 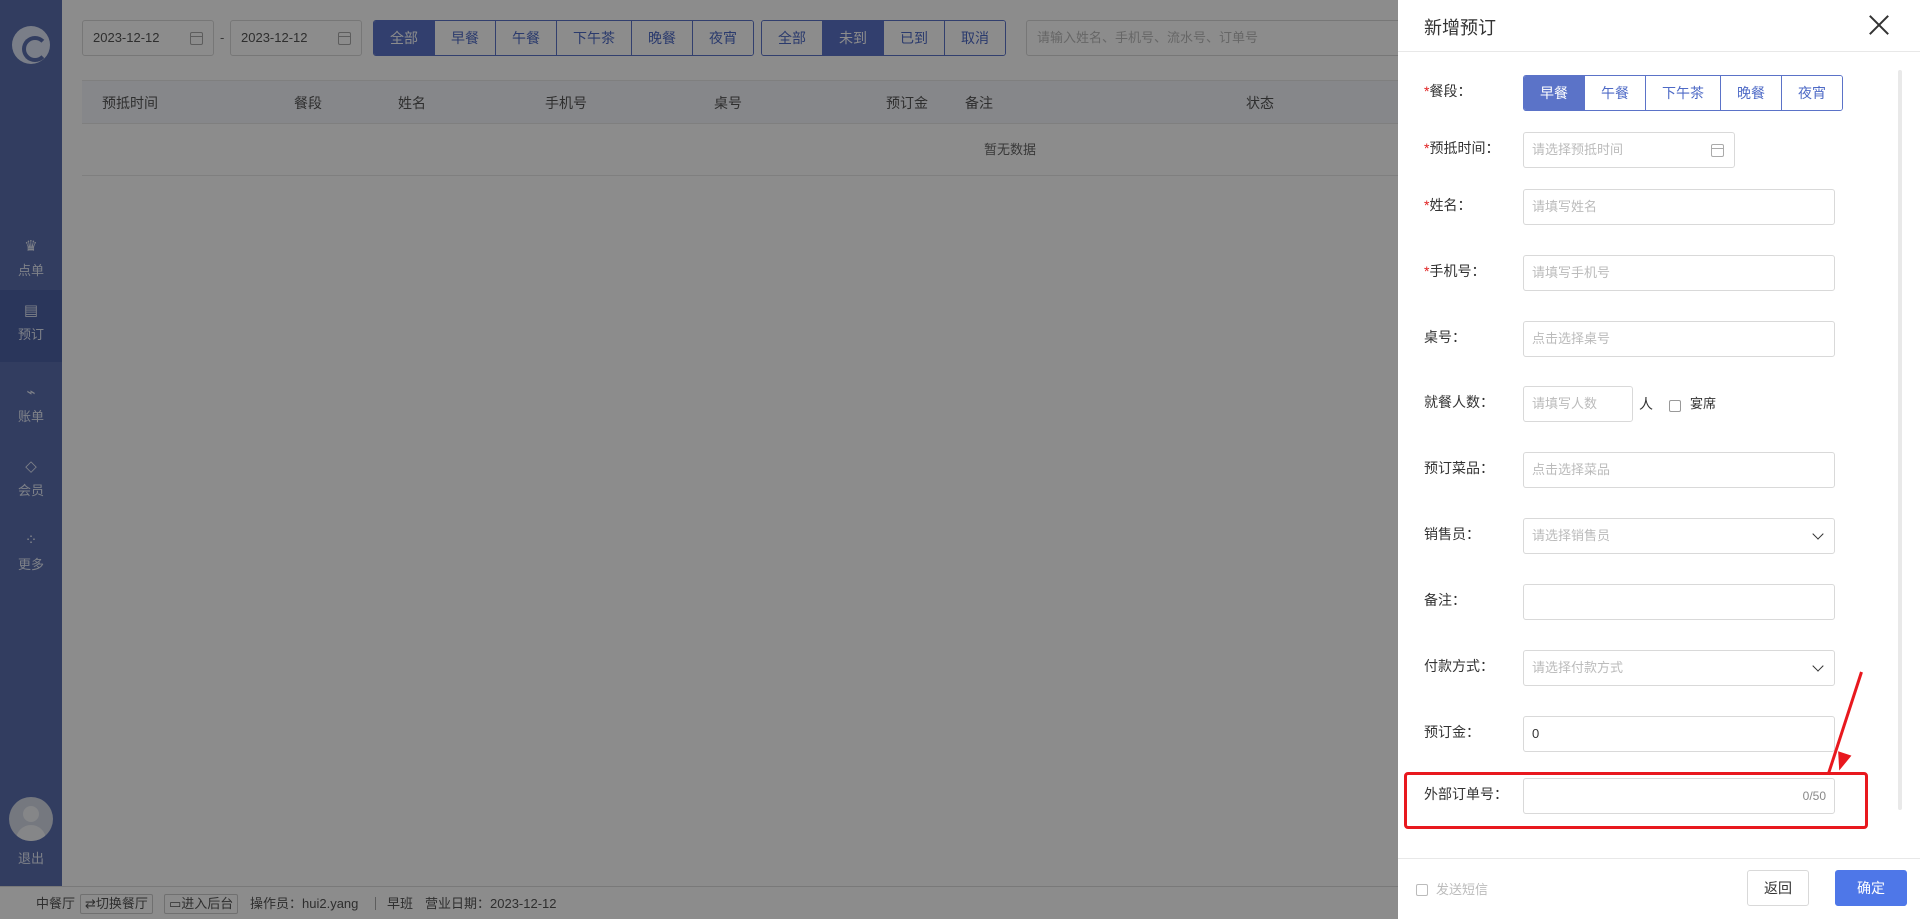 What do you see at coordinates (1455, 271) in the screenshot?
I see `field-label: *手机号：` at bounding box center [1455, 271].